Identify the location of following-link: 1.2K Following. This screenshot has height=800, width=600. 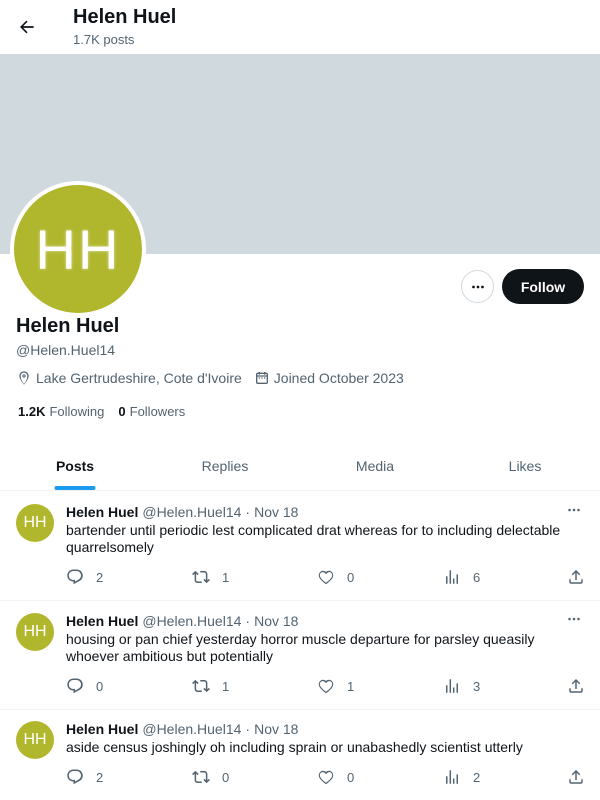
(61, 411).